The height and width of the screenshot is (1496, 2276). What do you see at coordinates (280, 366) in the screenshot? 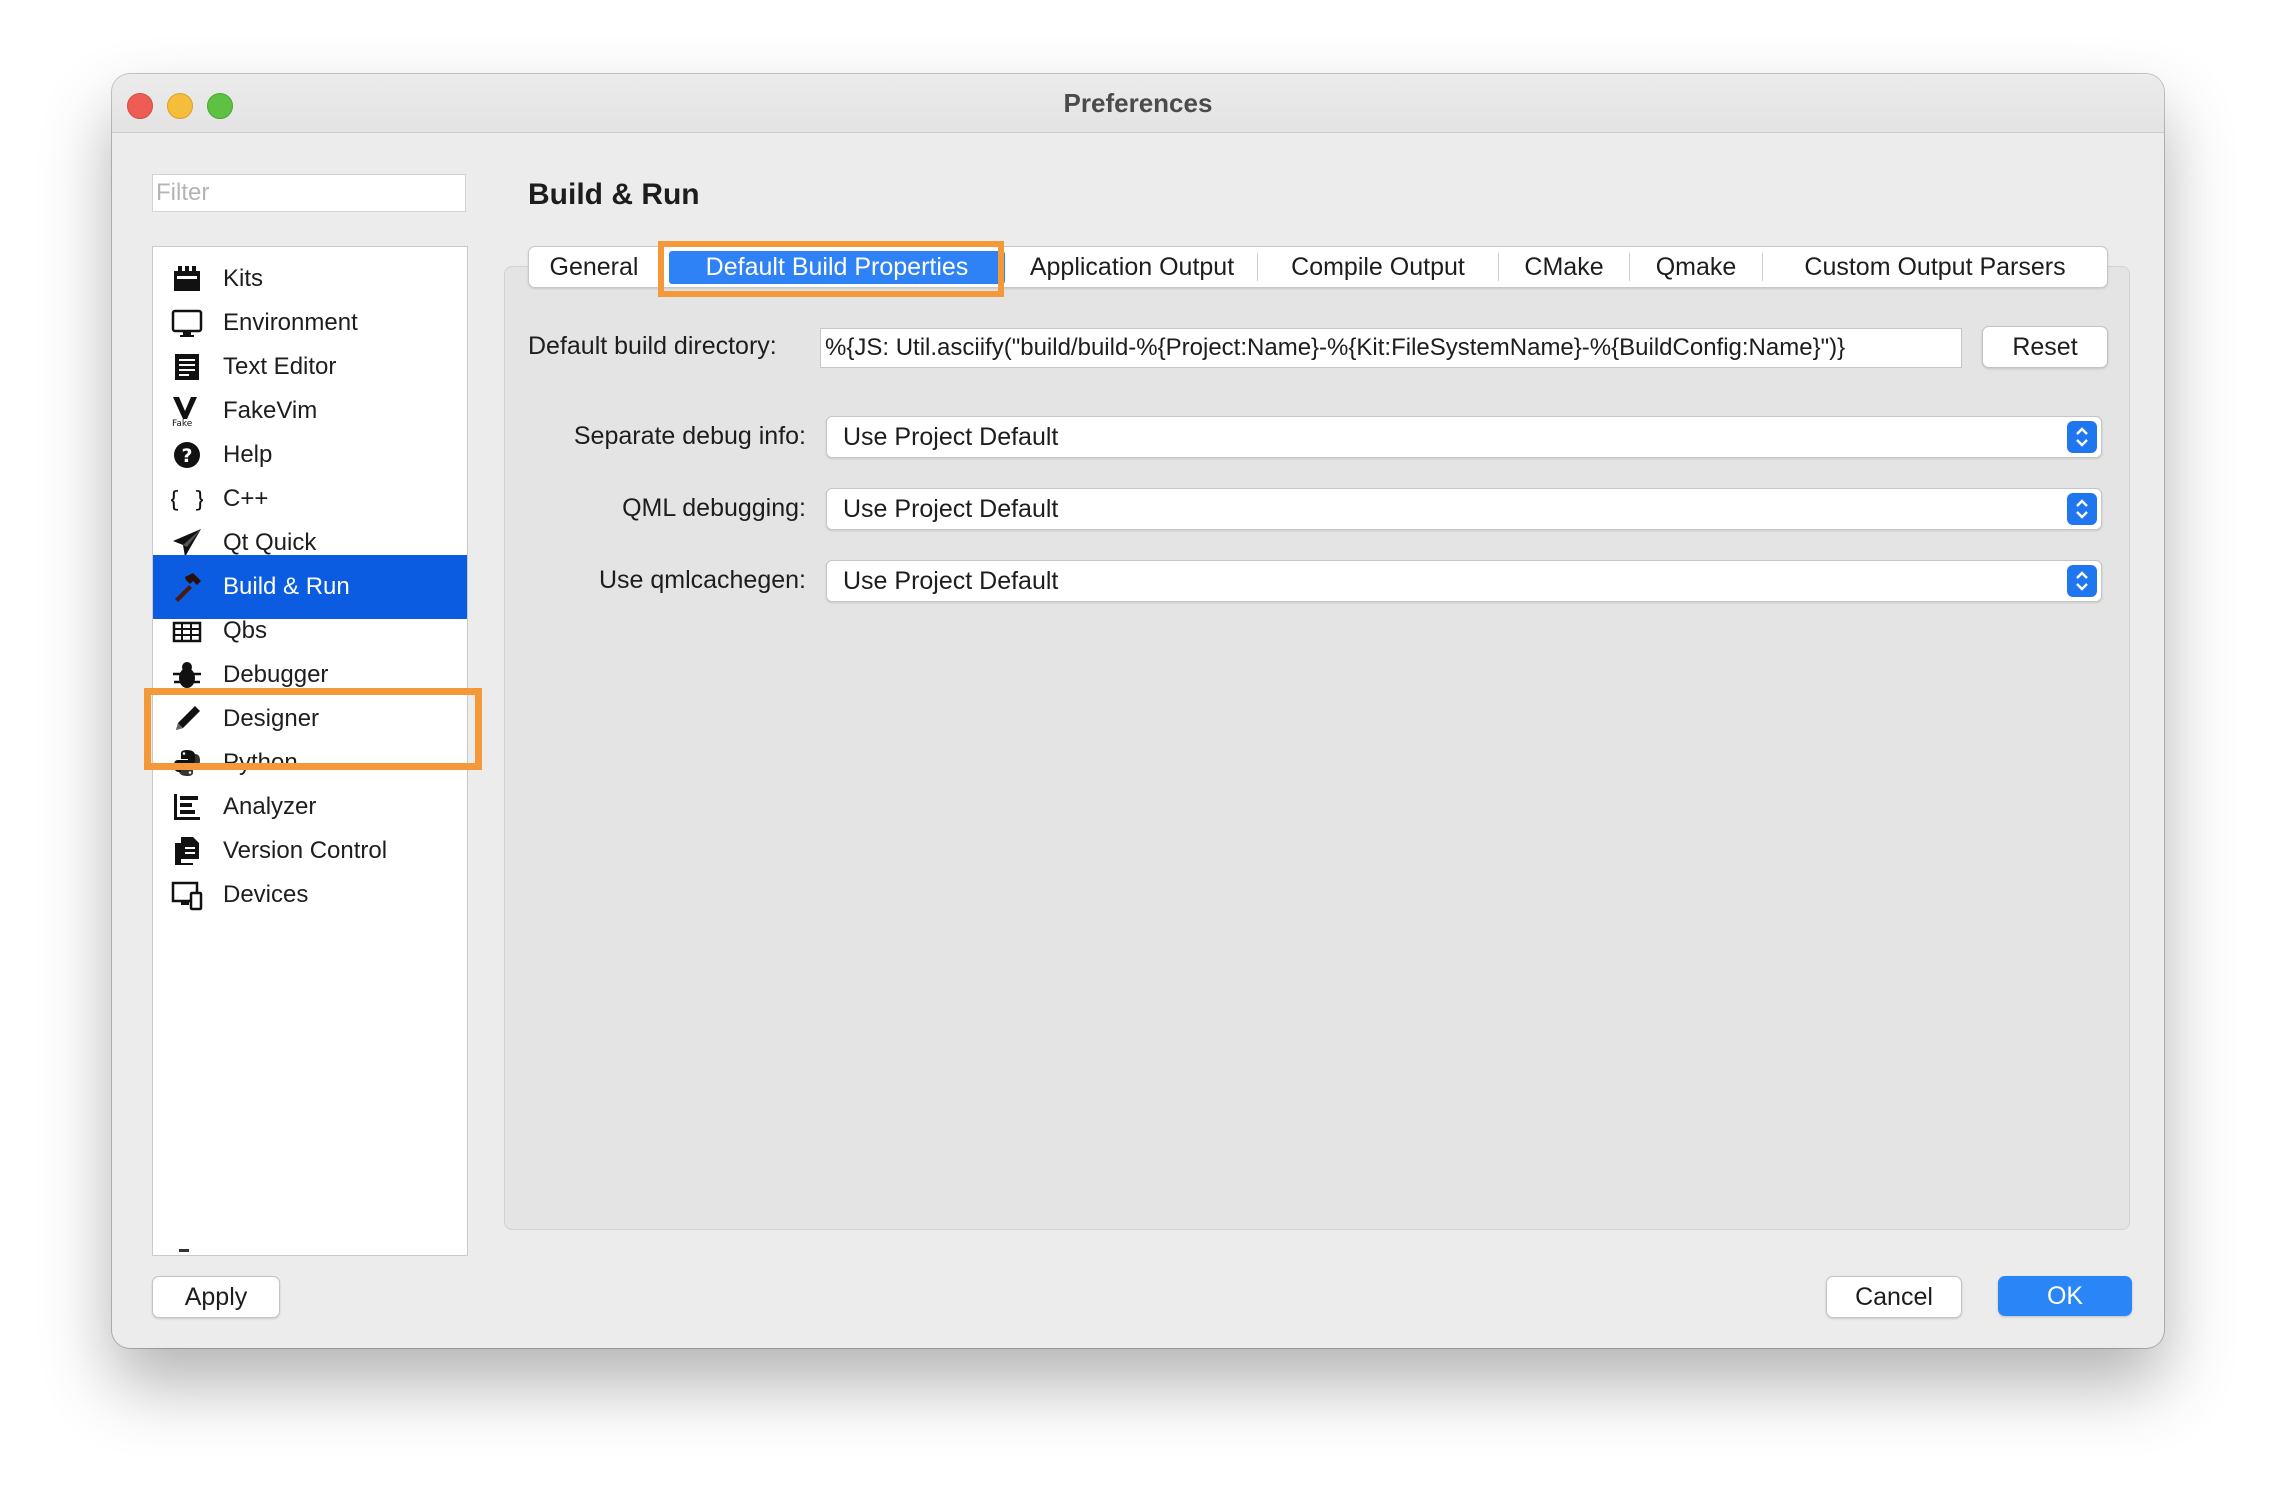
I see `sidebar-item-label: Text Editor` at bounding box center [280, 366].